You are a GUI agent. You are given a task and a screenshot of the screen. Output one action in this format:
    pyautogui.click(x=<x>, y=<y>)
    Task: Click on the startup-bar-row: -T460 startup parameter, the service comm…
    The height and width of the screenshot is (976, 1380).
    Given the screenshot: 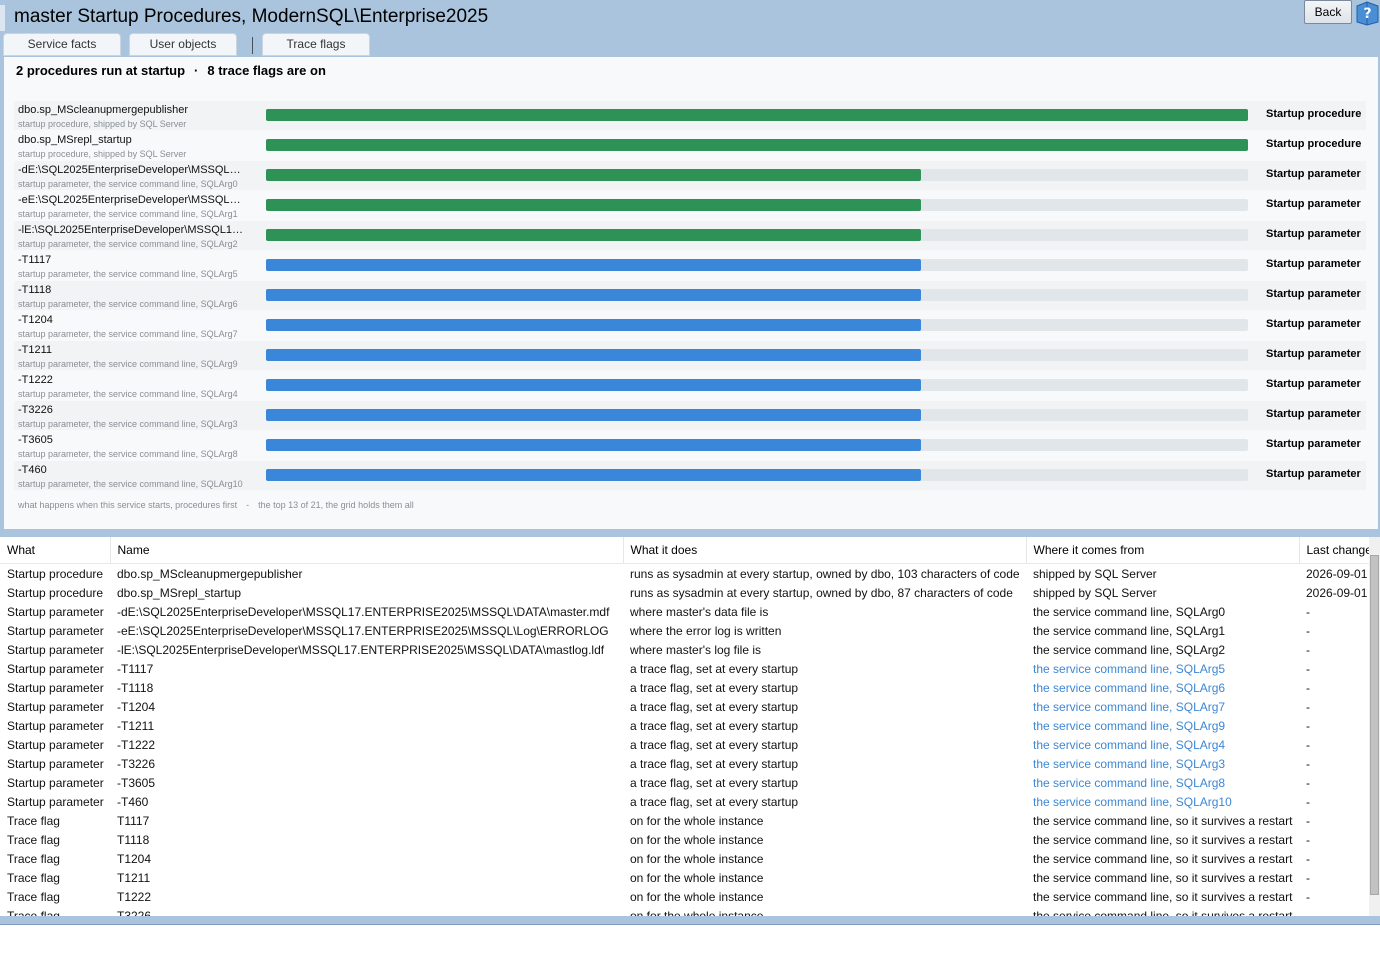 What is the action you would take?
    pyautogui.click(x=690, y=475)
    